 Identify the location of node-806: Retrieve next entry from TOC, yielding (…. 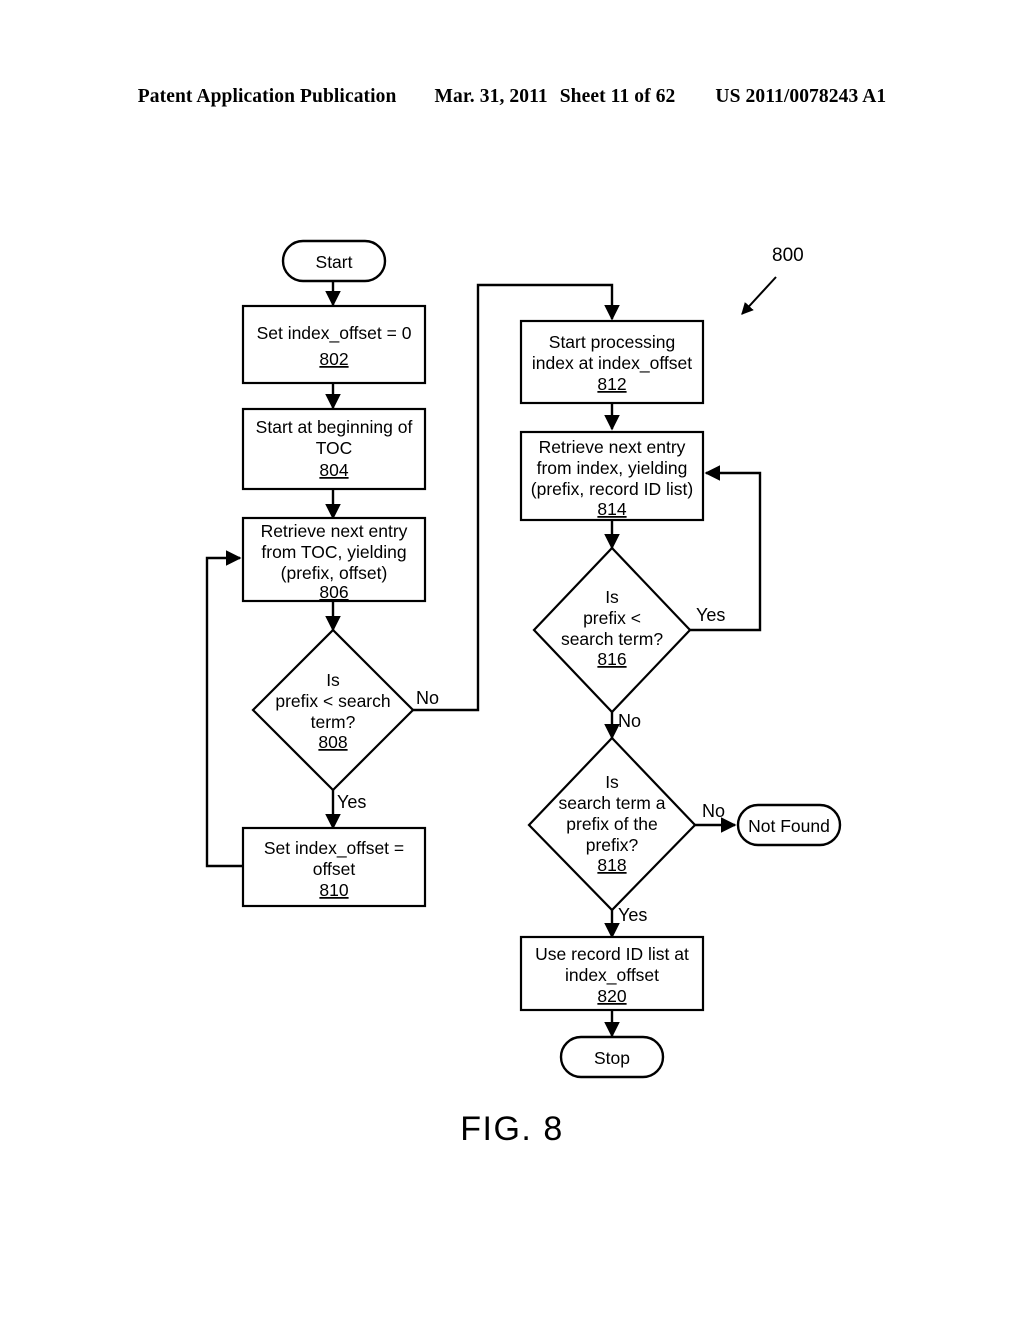
(334, 559).